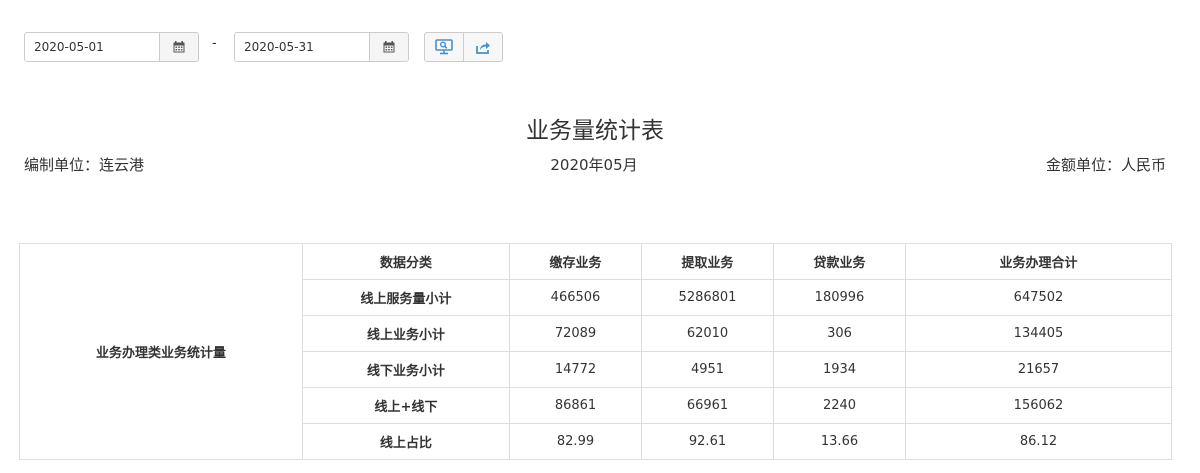 The height and width of the screenshot is (473, 1200). Describe the element at coordinates (92, 47) in the screenshot. I see `start-date-input` at that location.